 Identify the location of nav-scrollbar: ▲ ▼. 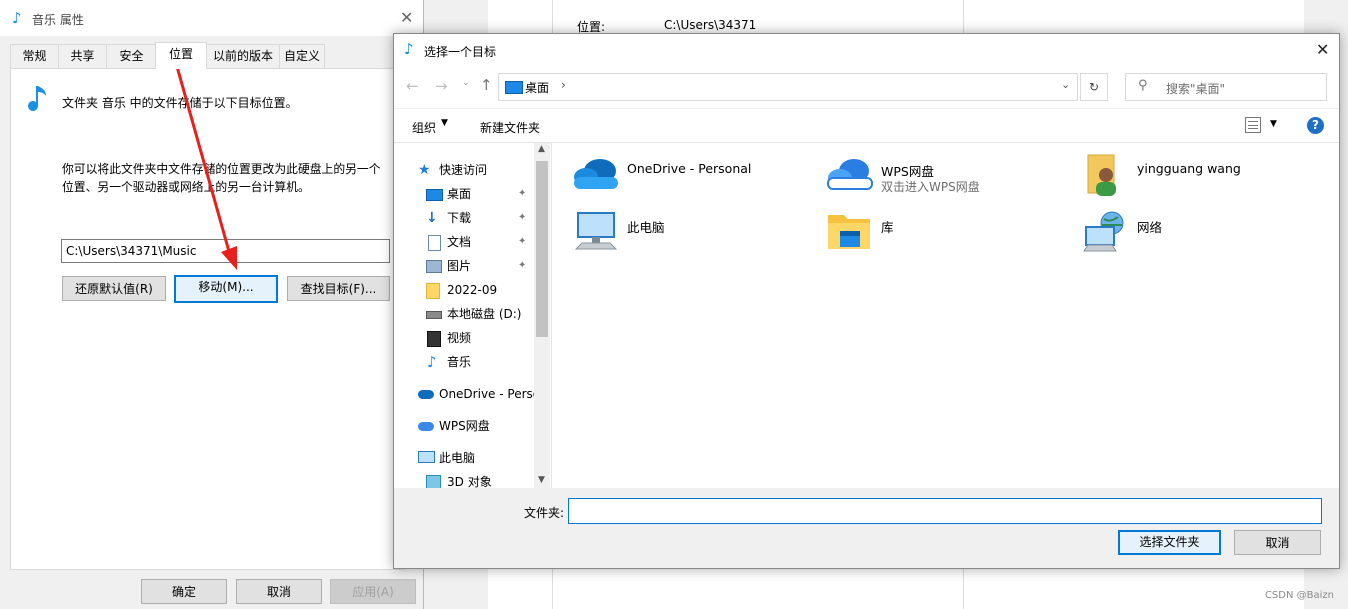
(542, 316).